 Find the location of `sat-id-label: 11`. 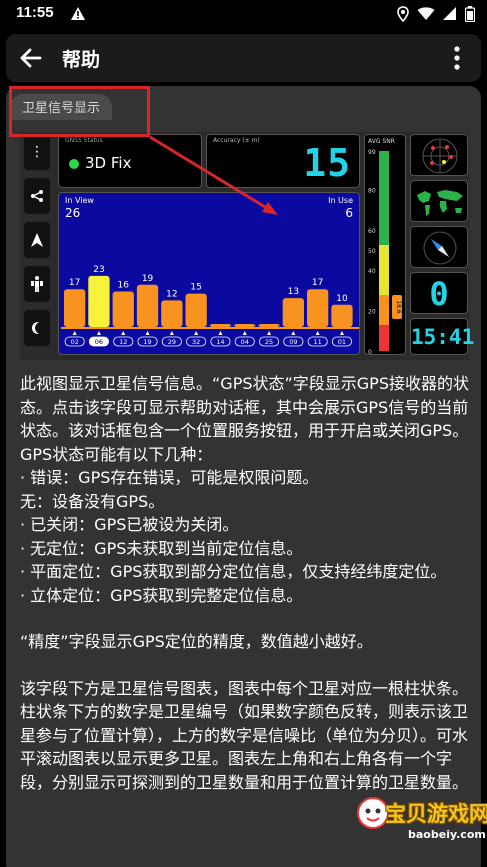

sat-id-label: 11 is located at coordinates (318, 342).